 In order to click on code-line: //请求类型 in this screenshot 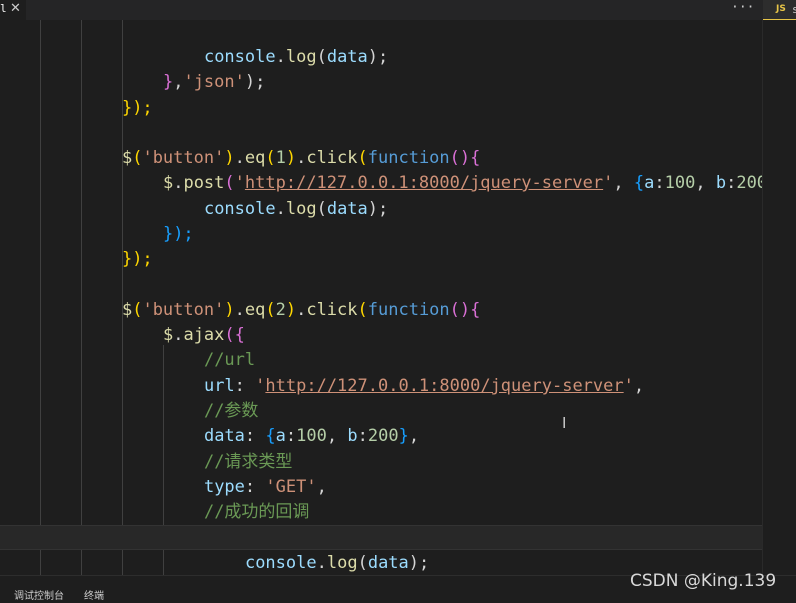, I will do `click(248, 462)`.